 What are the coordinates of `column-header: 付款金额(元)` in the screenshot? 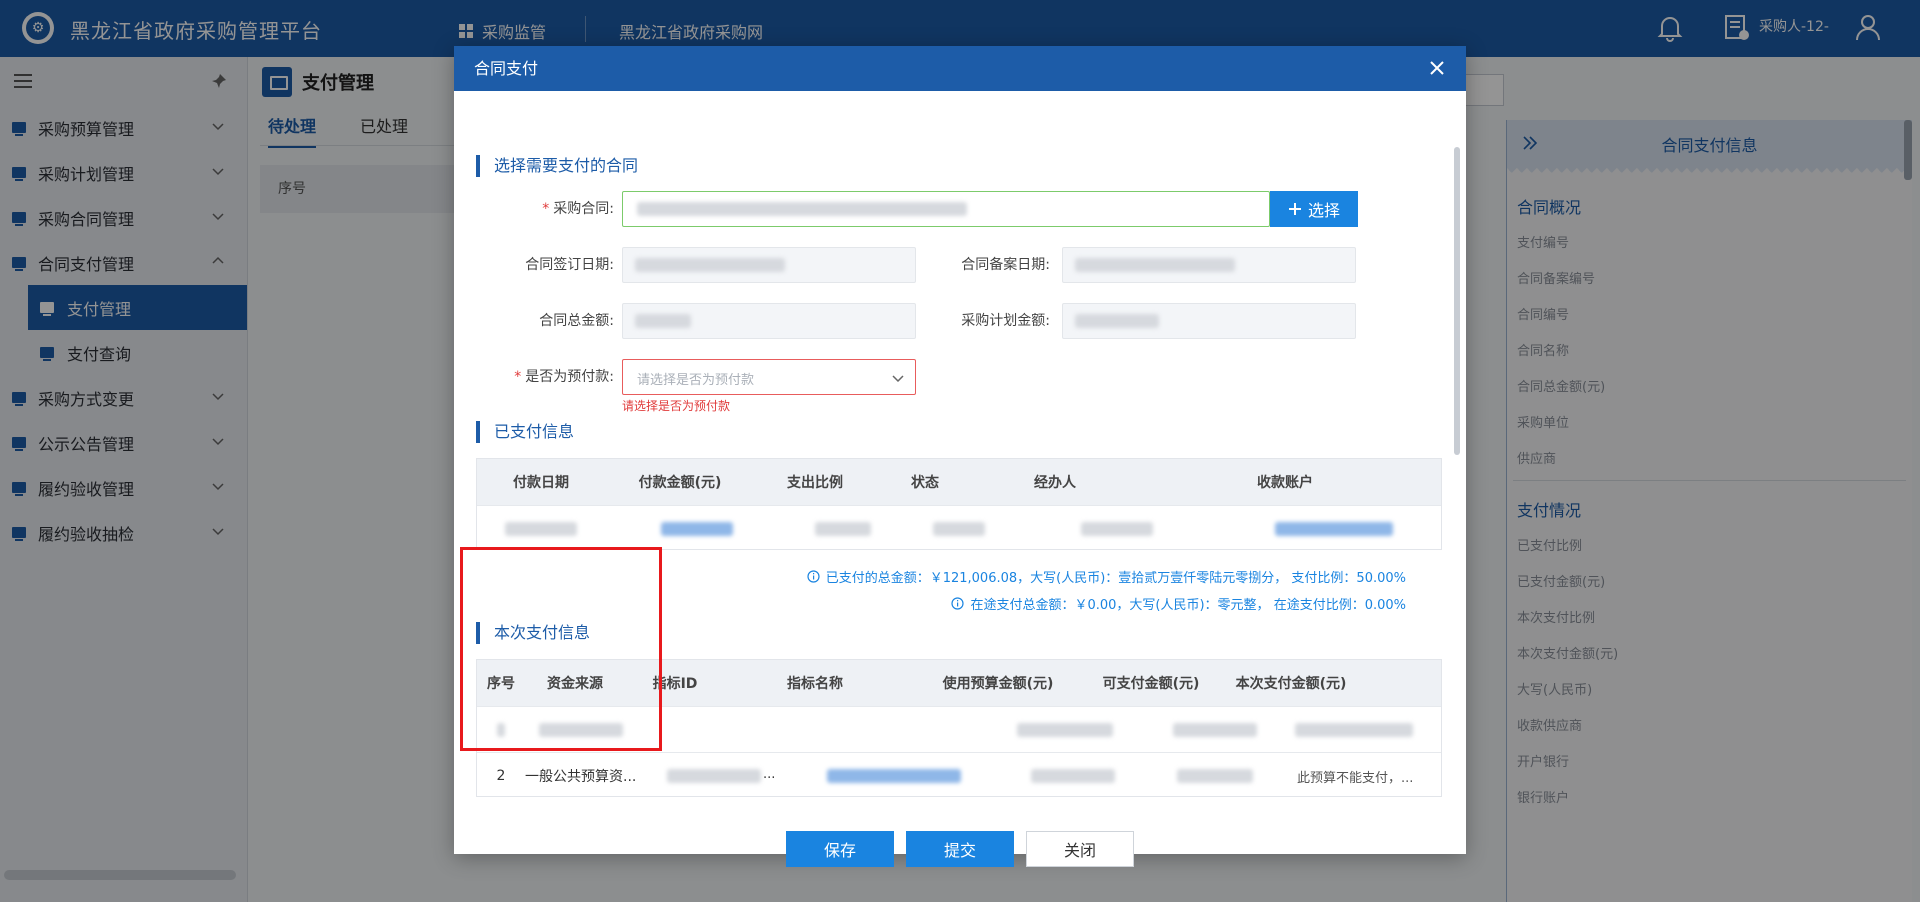 It's located at (680, 483).